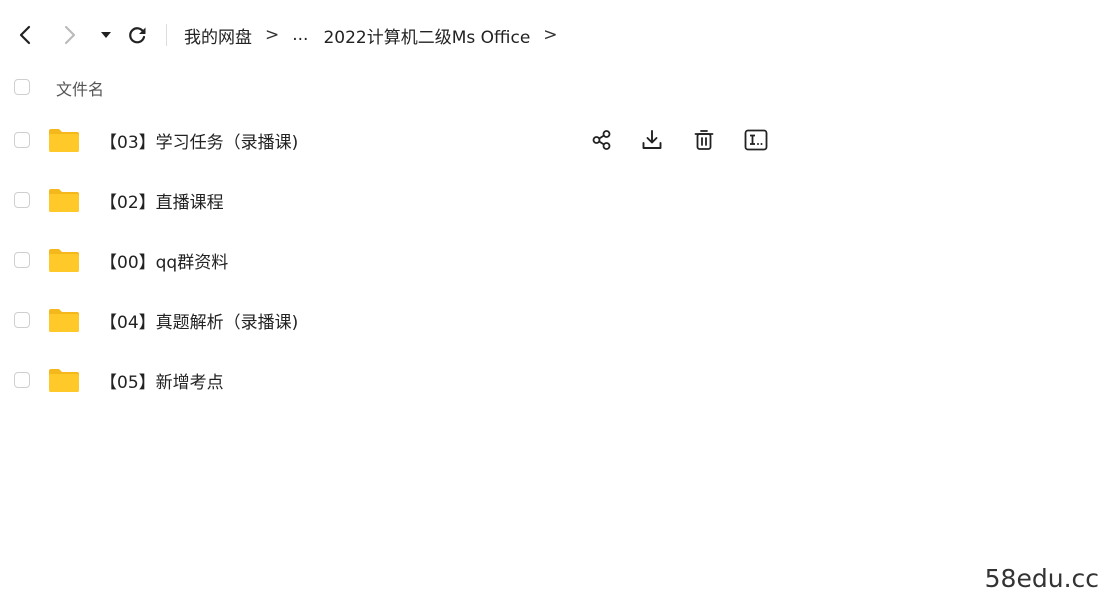 Image resolution: width=1113 pixels, height=601 pixels. What do you see at coordinates (162, 380) in the screenshot?
I see `file-name: 【05】新增考点` at bounding box center [162, 380].